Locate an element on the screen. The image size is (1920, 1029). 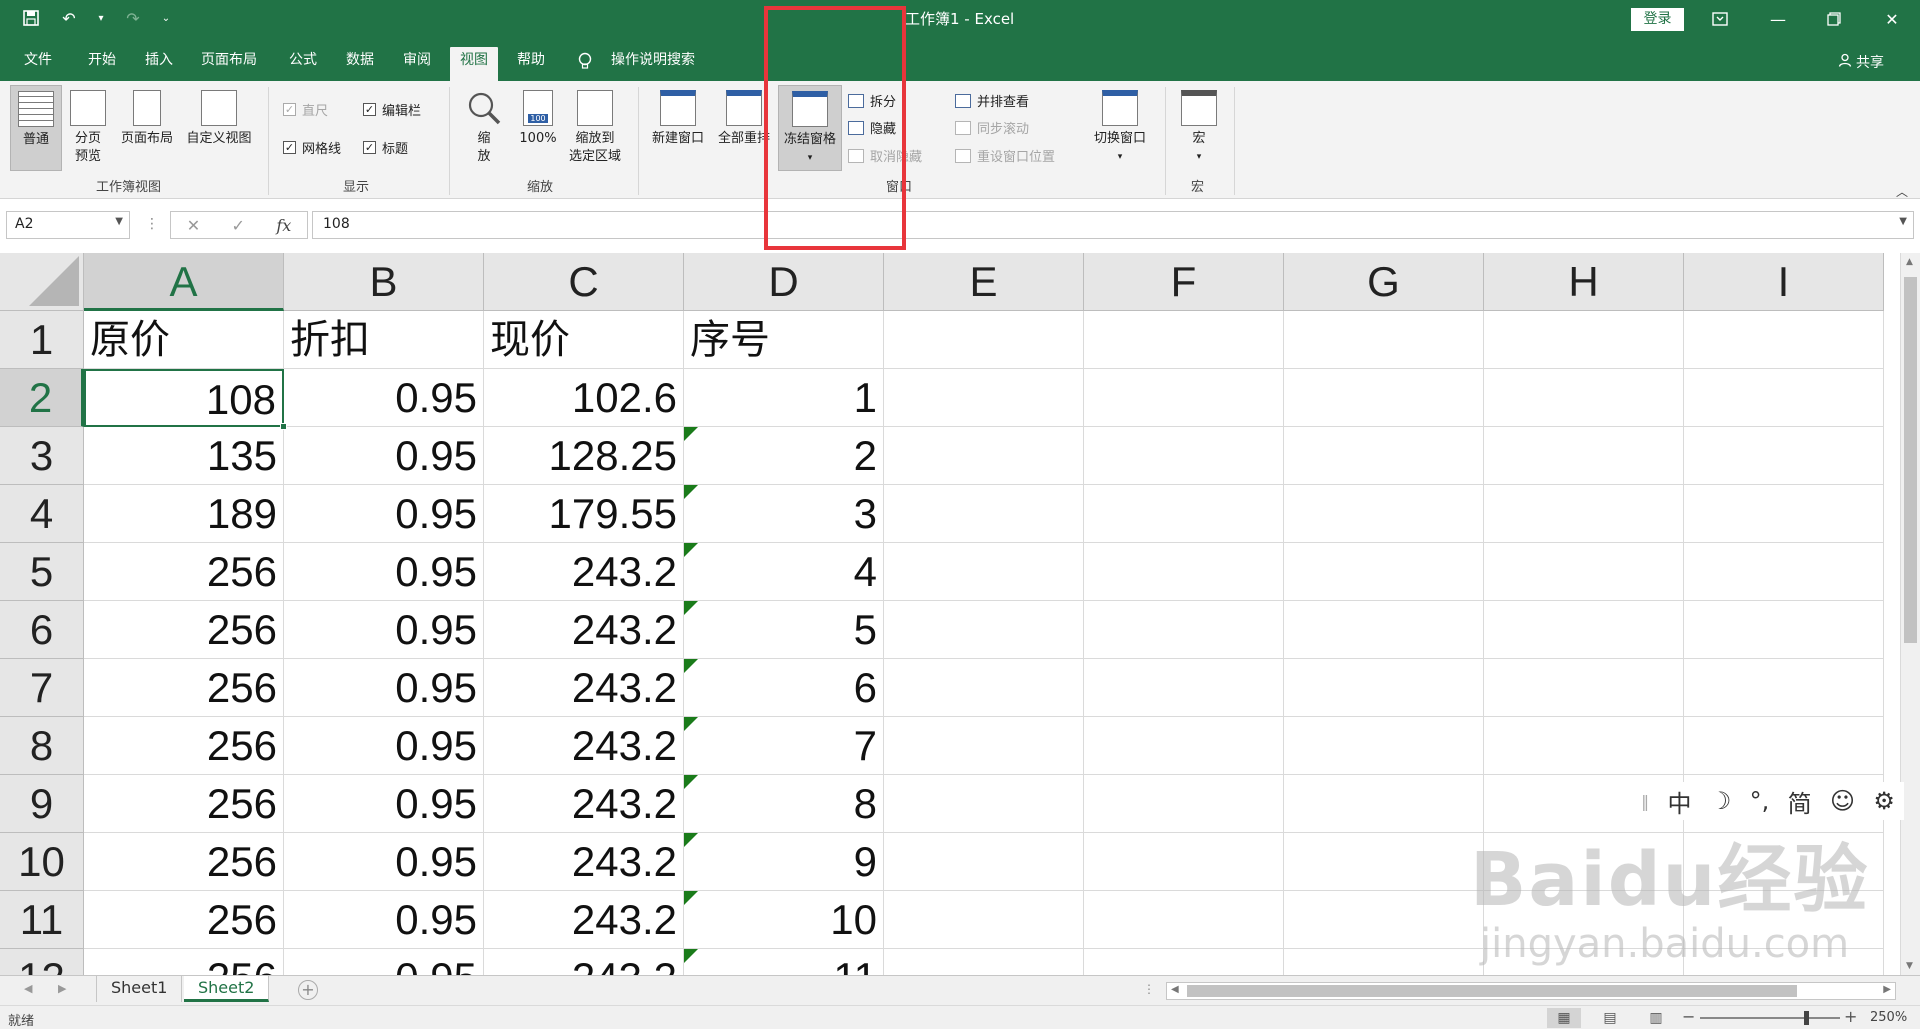
next-sheet-icon: ▶ is located at coordinates (62, 988).